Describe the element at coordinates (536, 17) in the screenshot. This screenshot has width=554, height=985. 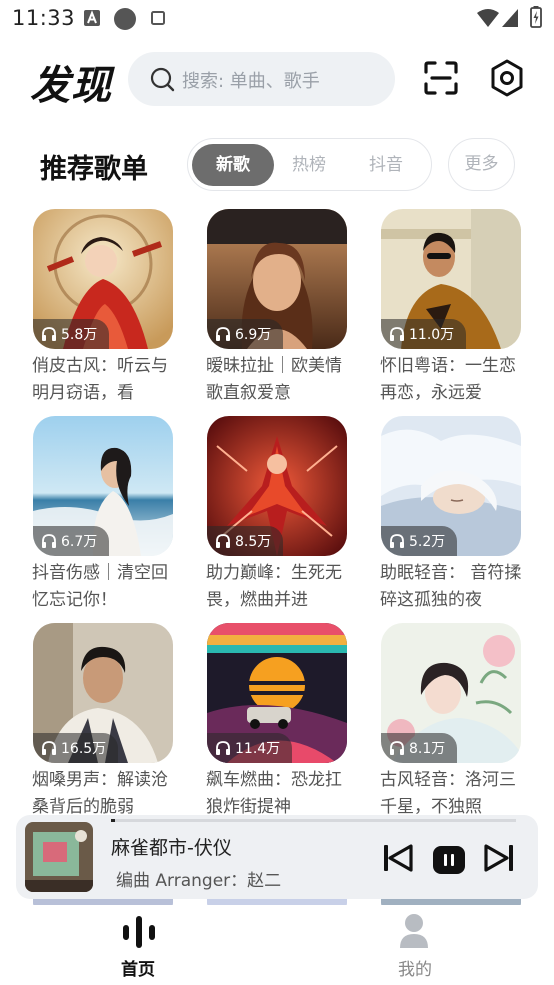
I see `battery-icon` at that location.